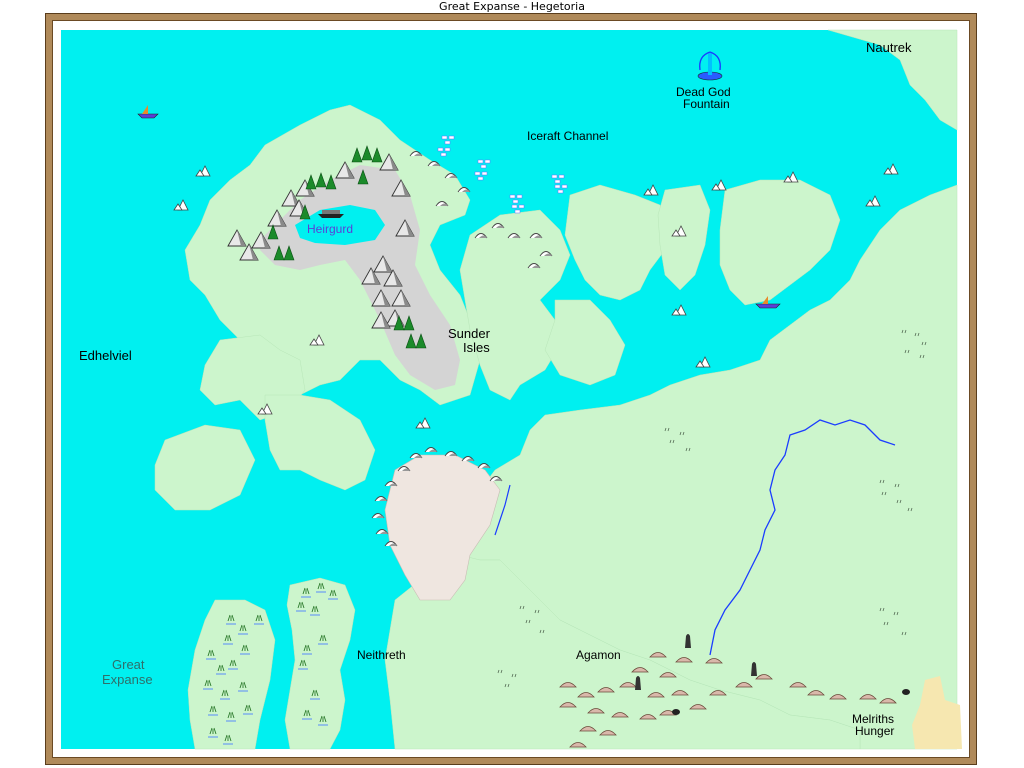  I want to click on label-neithreth: Neithreth, so click(381, 655).